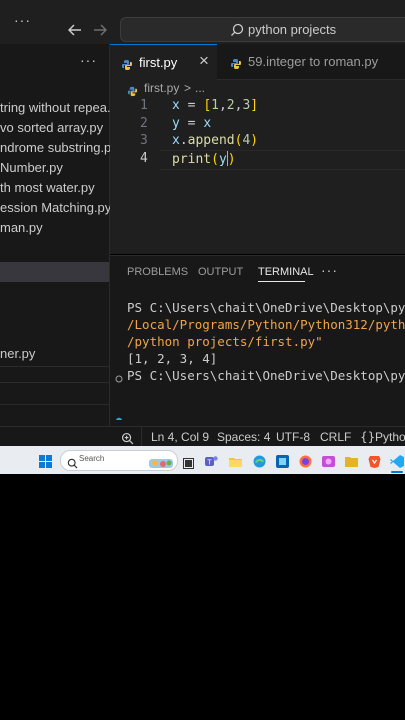 Image resolution: width=405 pixels, height=720 pixels. Describe the element at coordinates (215, 140) in the screenshot. I see `code-line: x.append(4)` at that location.